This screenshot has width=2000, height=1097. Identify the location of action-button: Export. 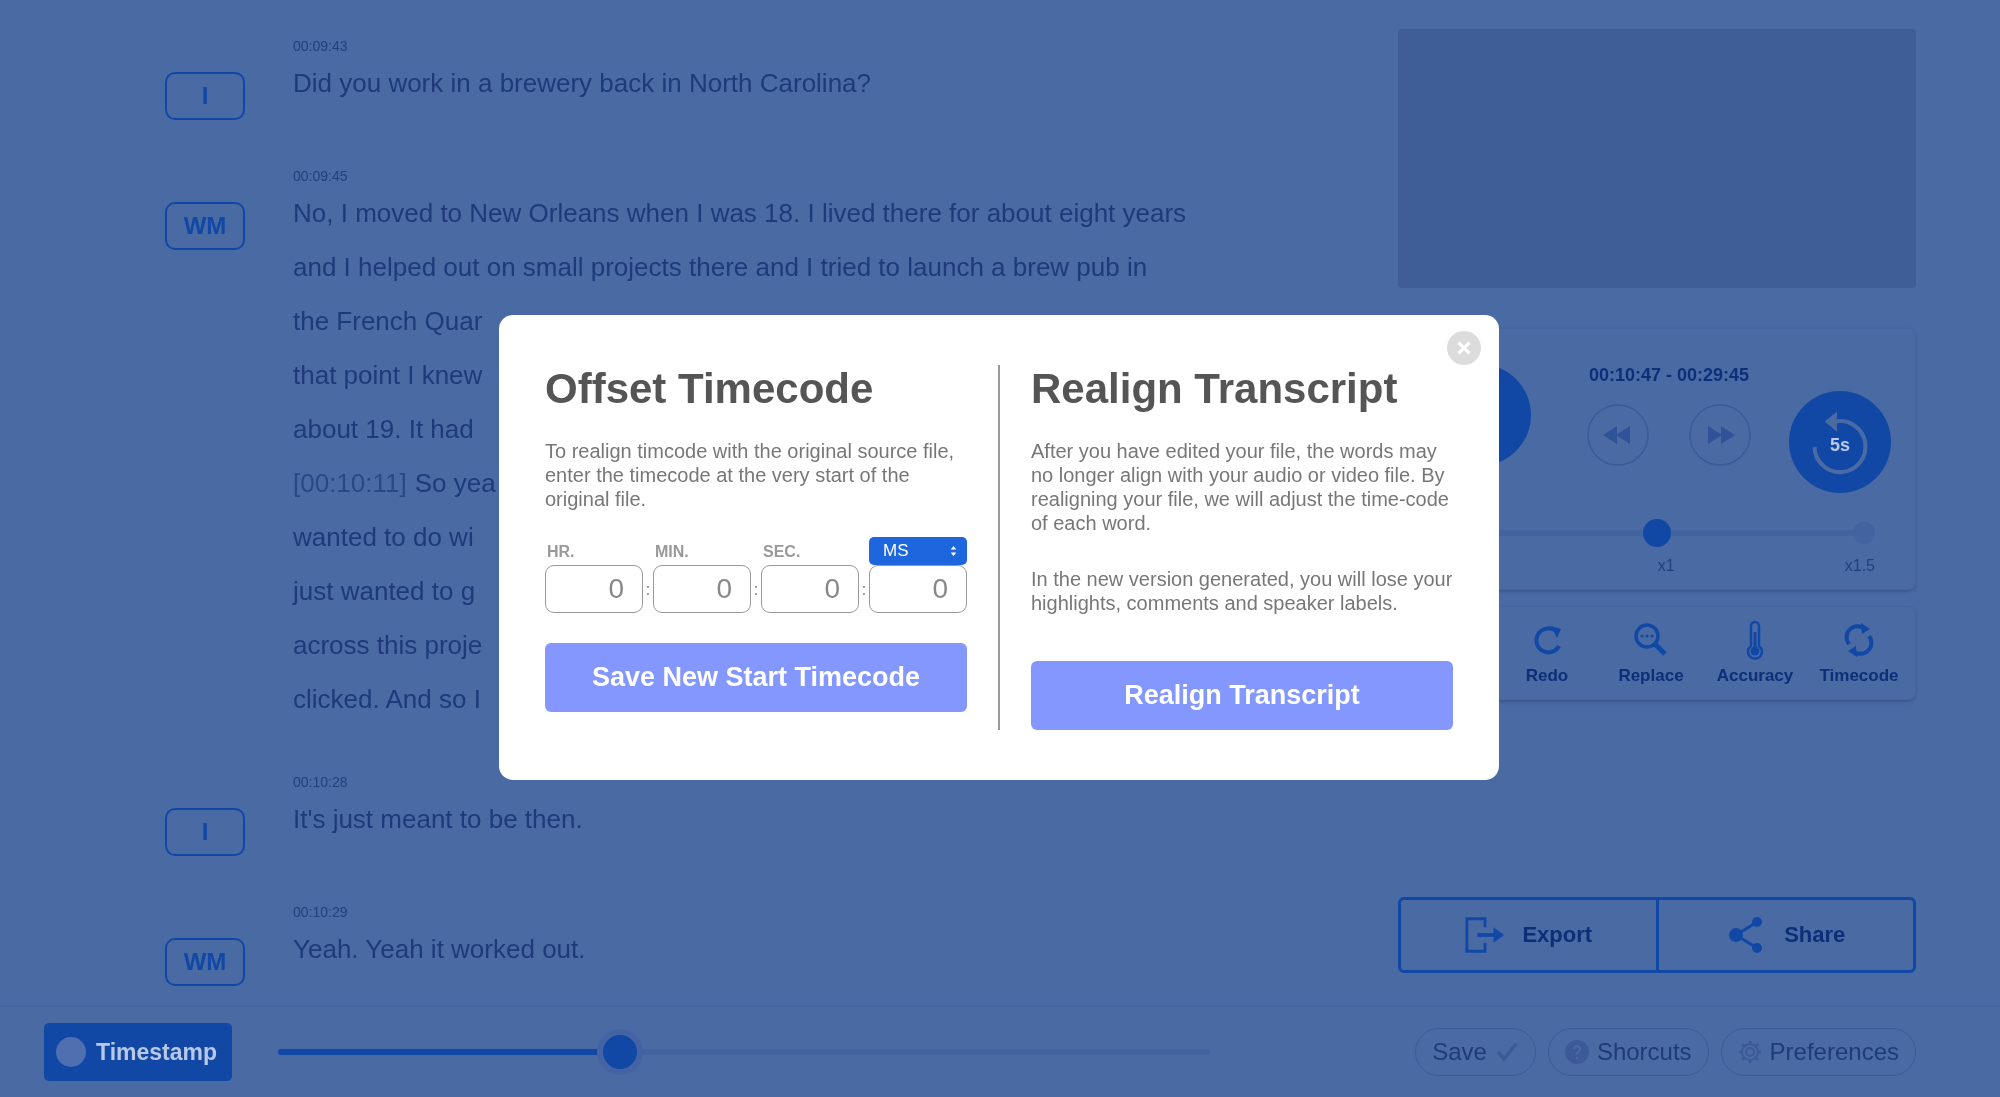
(1528, 935).